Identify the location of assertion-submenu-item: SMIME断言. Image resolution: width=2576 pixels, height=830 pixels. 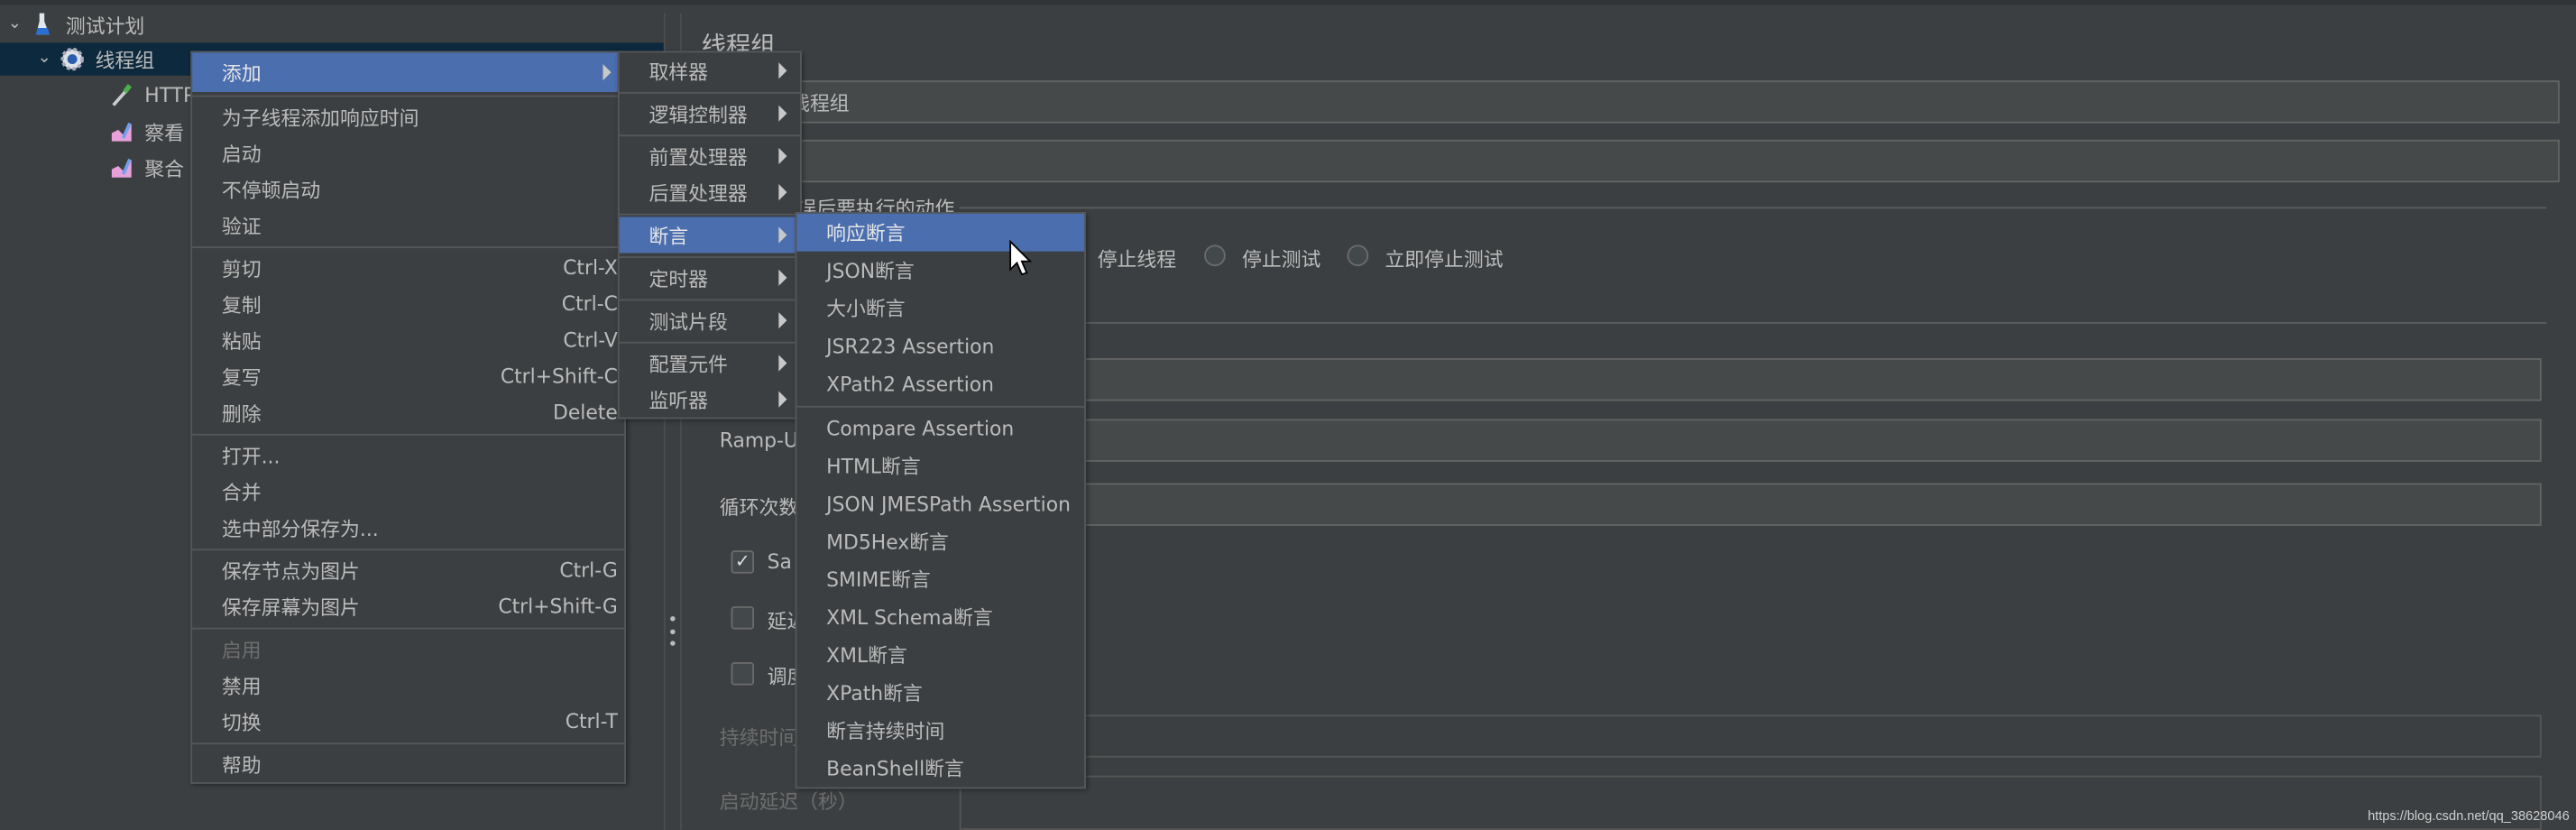
(940, 579).